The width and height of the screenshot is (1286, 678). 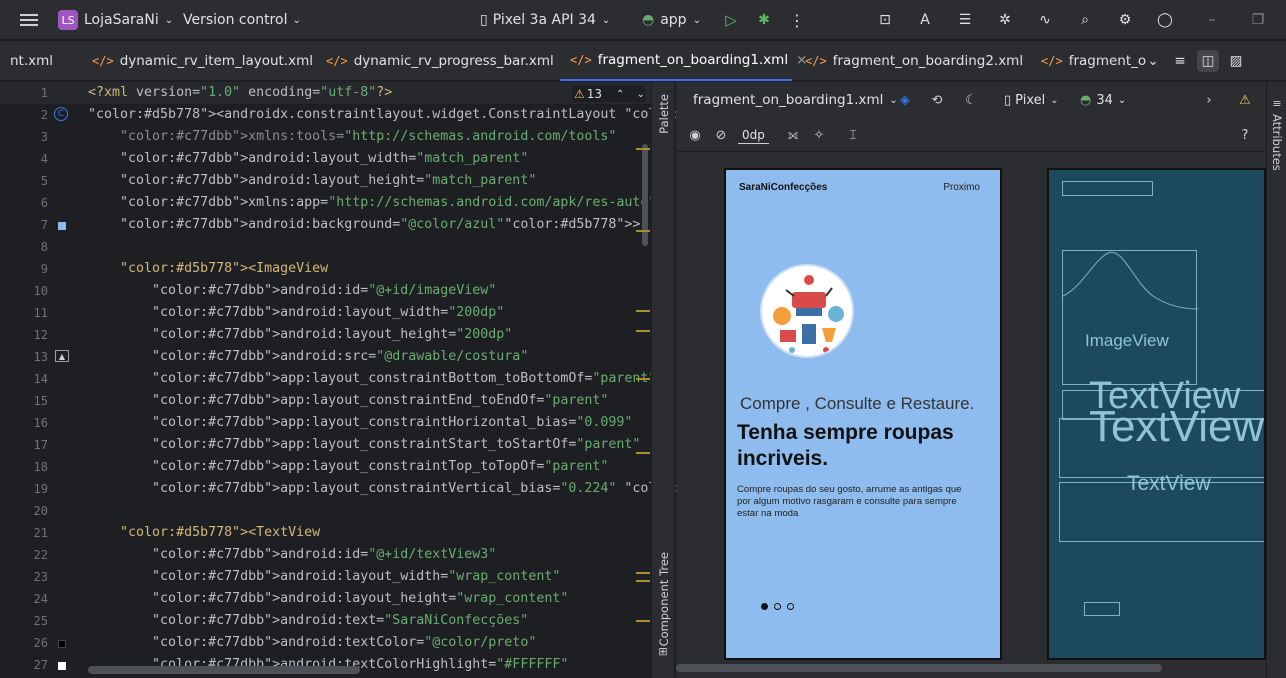 What do you see at coordinates (793, 135) in the screenshot?
I see `clear-constraints-icon: ⟗` at bounding box center [793, 135].